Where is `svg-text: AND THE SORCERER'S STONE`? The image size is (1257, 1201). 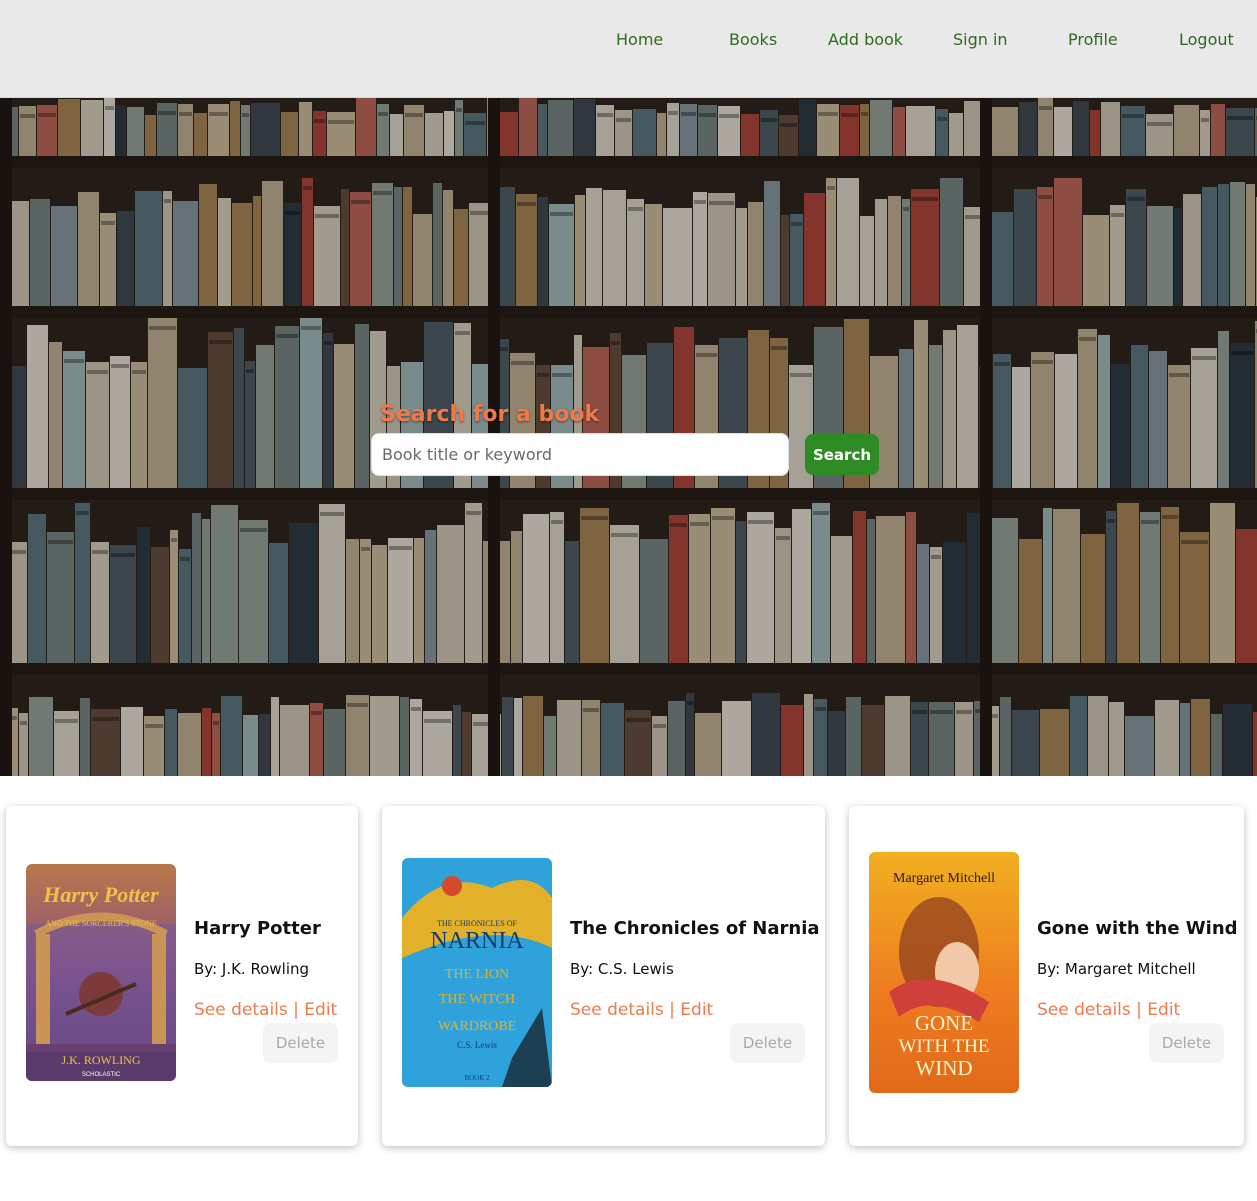 svg-text: AND THE SORCERER'S STONE is located at coordinates (101, 923).